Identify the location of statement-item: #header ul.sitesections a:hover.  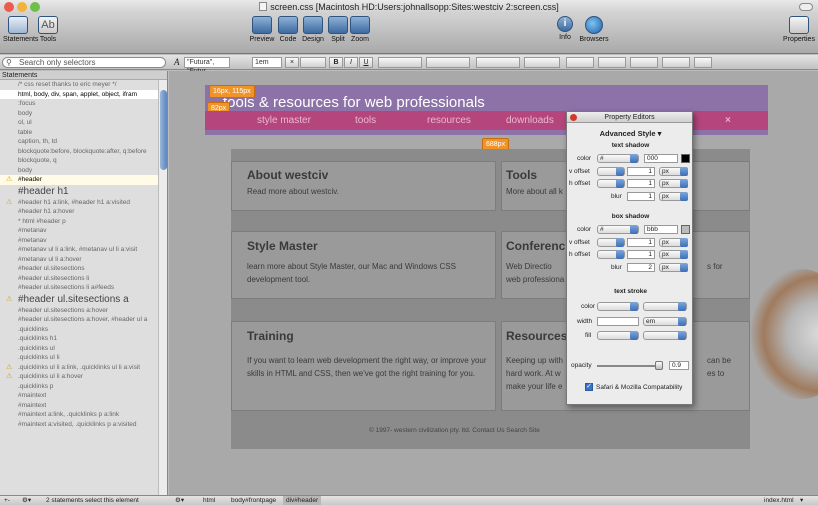
(83, 311).